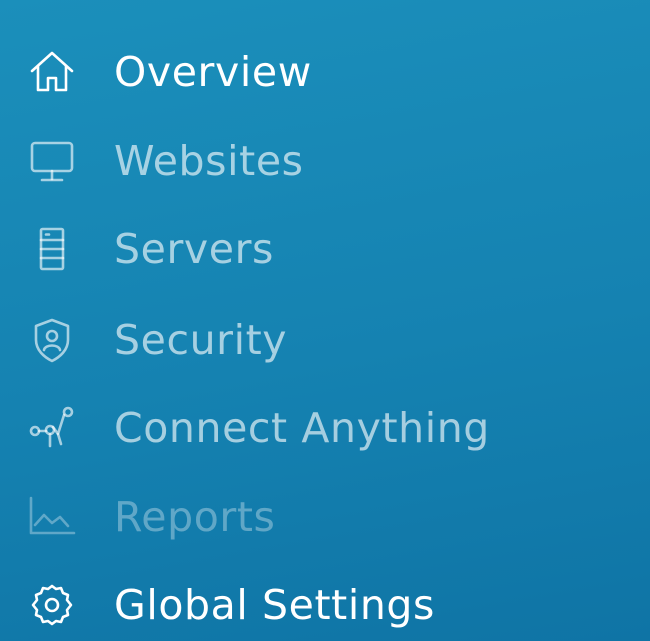 The image size is (650, 641). I want to click on gear-icon, so click(52, 605).